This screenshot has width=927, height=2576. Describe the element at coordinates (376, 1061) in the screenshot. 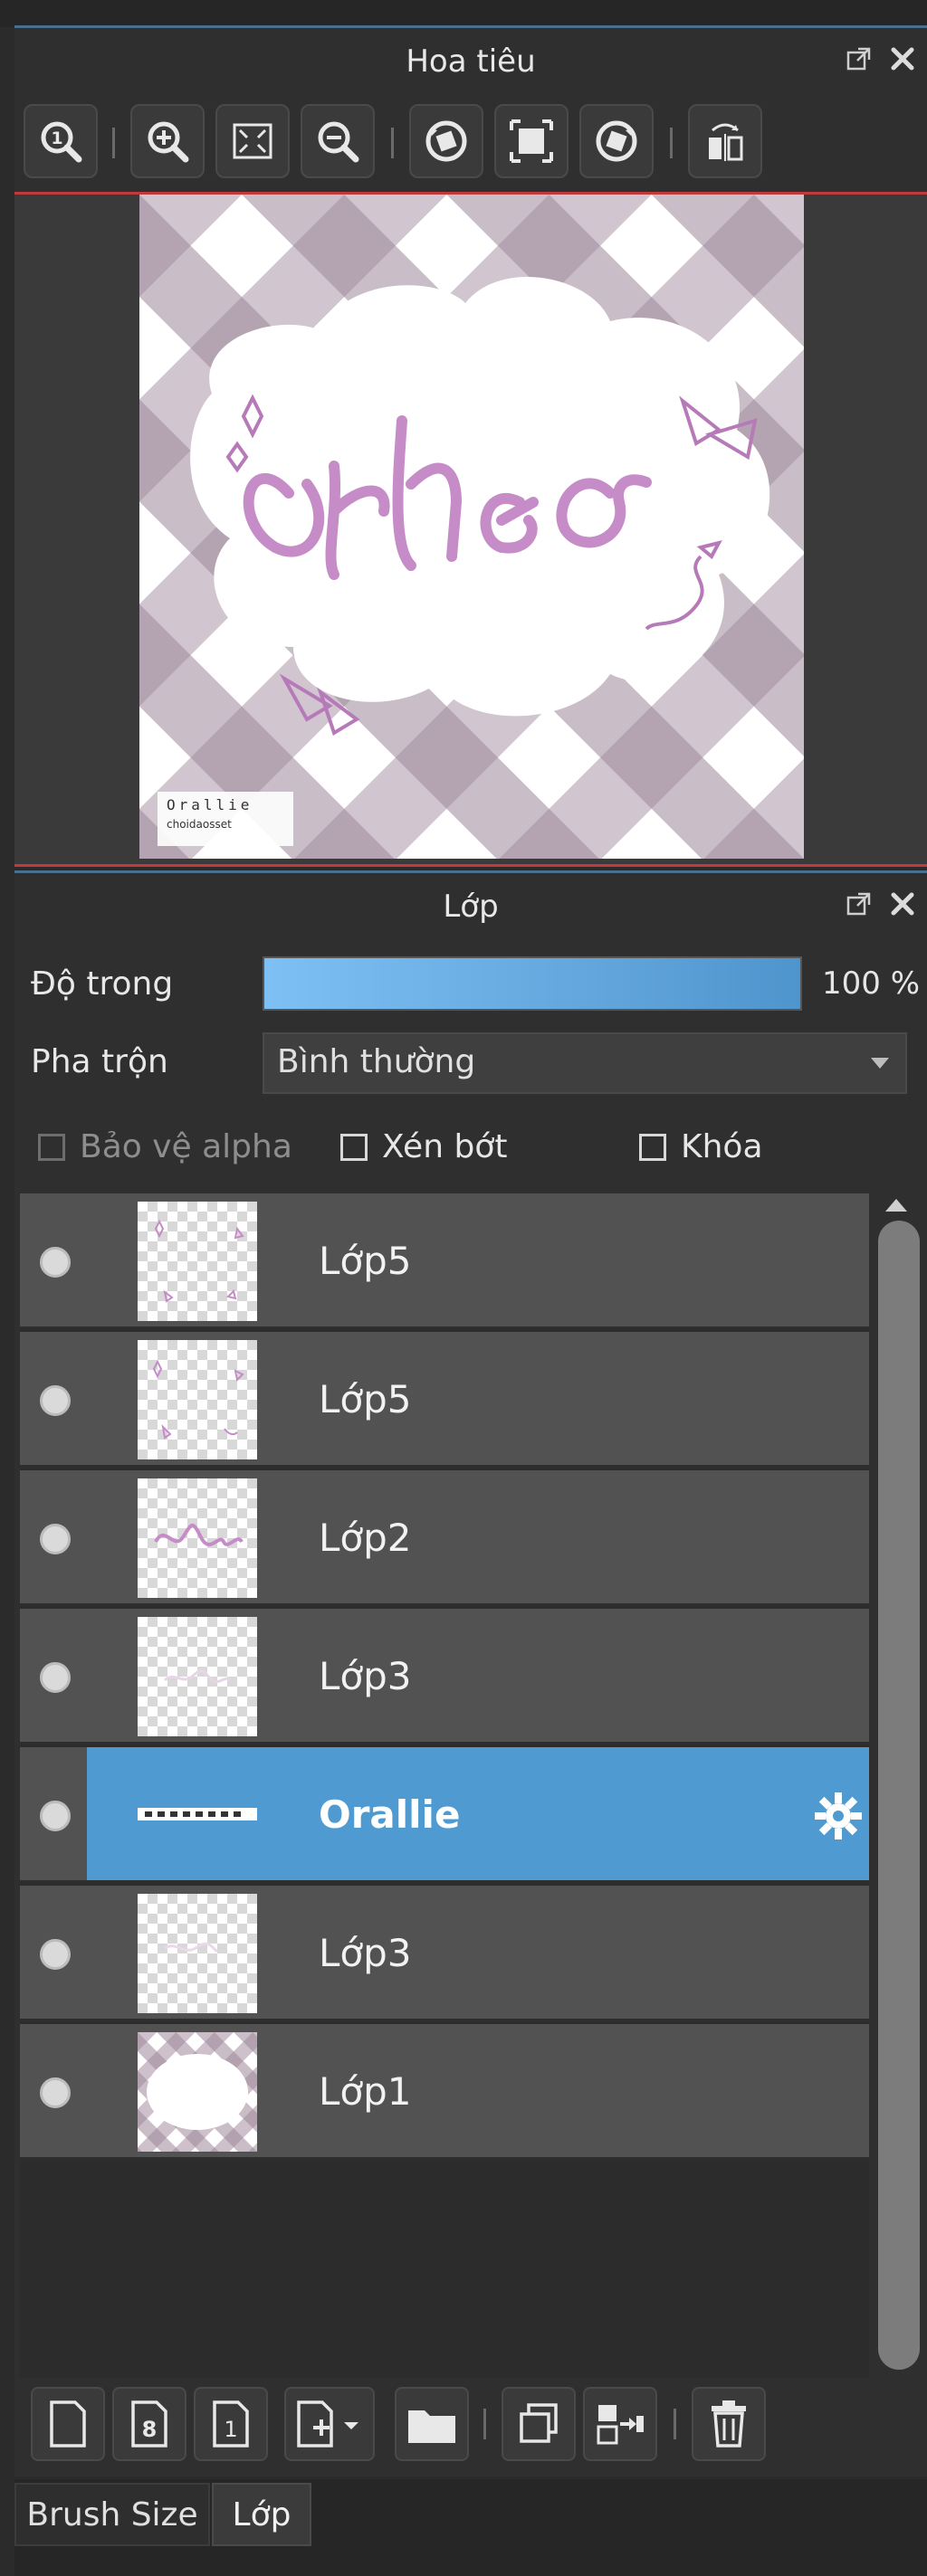

I see `blend-mode-value: Bình thường` at that location.